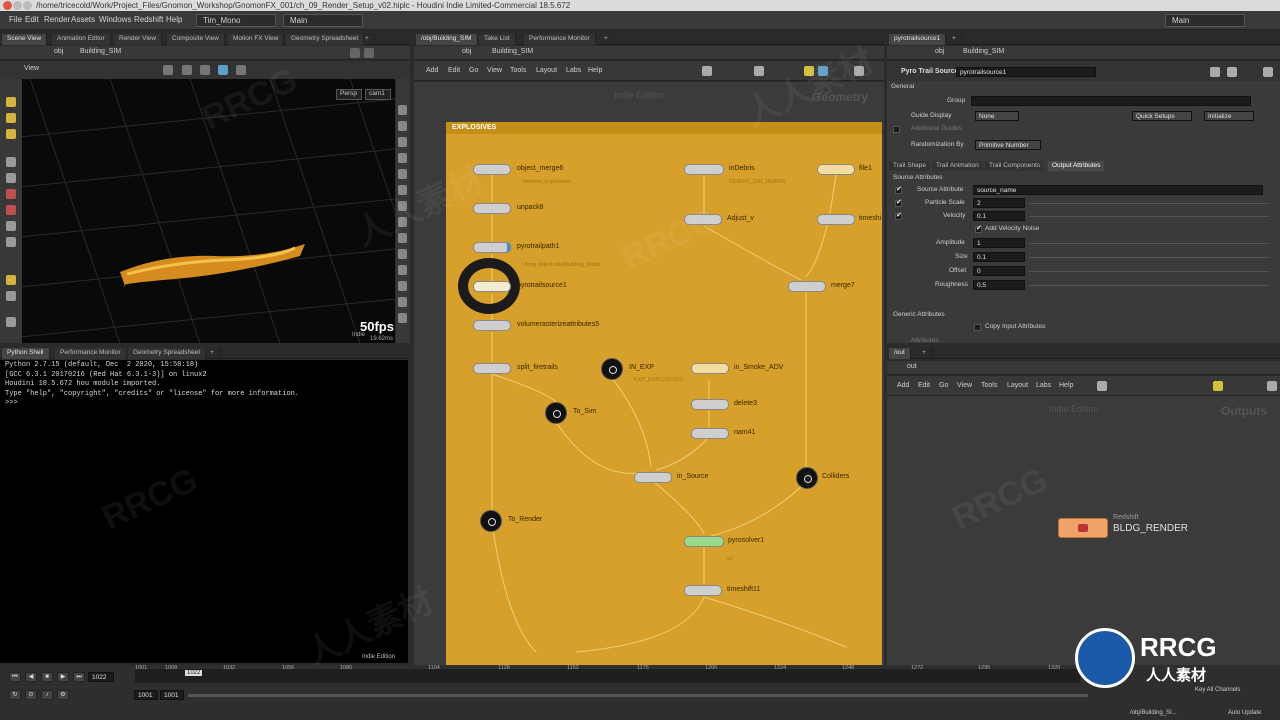 The height and width of the screenshot is (720, 1280). What do you see at coordinates (492, 247) in the screenshot?
I see `node-pyrotrailpath1` at bounding box center [492, 247].